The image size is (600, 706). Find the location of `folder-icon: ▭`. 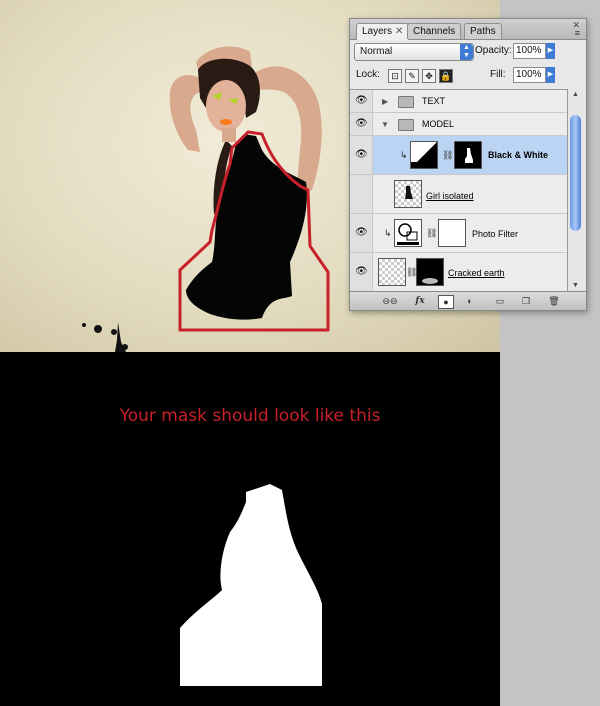

folder-icon: ▭ is located at coordinates (500, 301).